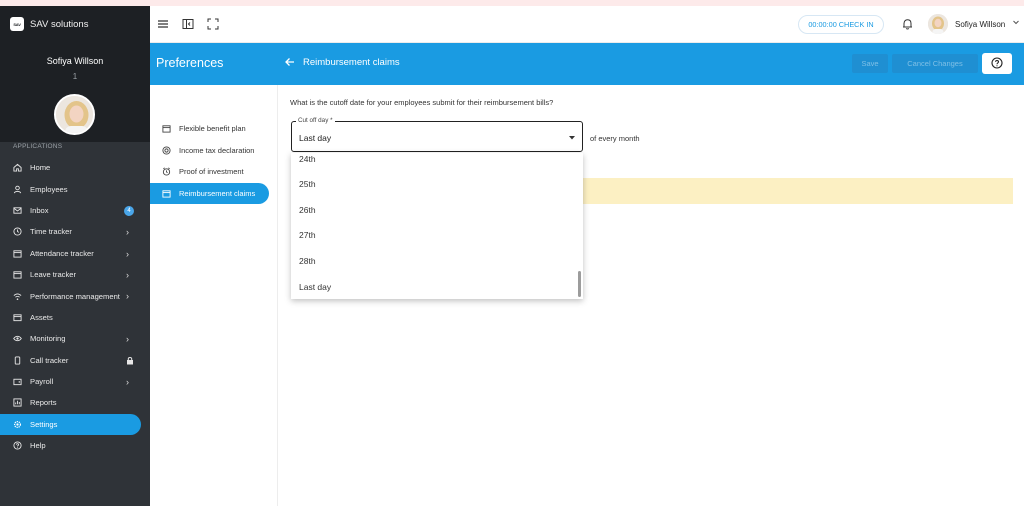  What do you see at coordinates (17, 317) in the screenshot?
I see `box-icon` at bounding box center [17, 317].